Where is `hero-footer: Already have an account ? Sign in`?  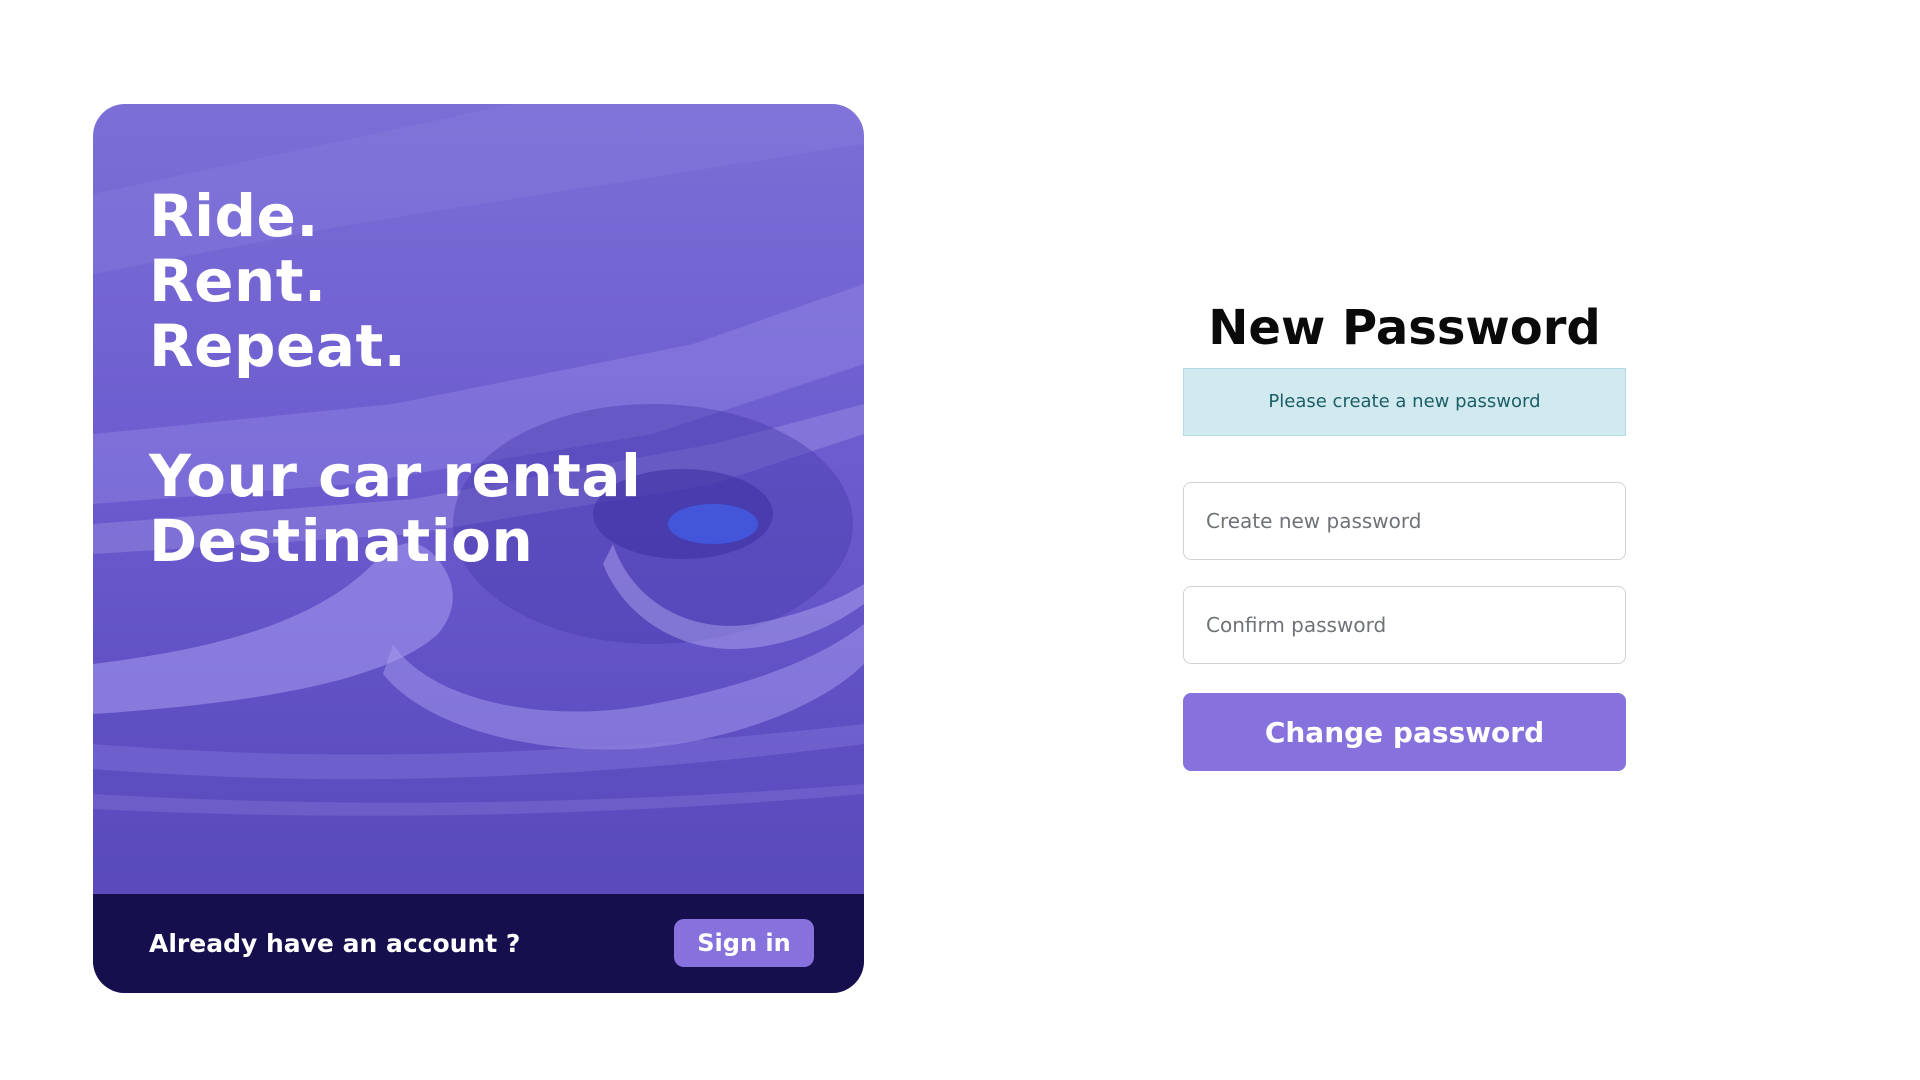
hero-footer: Already have an account ? Sign in is located at coordinates (478, 943).